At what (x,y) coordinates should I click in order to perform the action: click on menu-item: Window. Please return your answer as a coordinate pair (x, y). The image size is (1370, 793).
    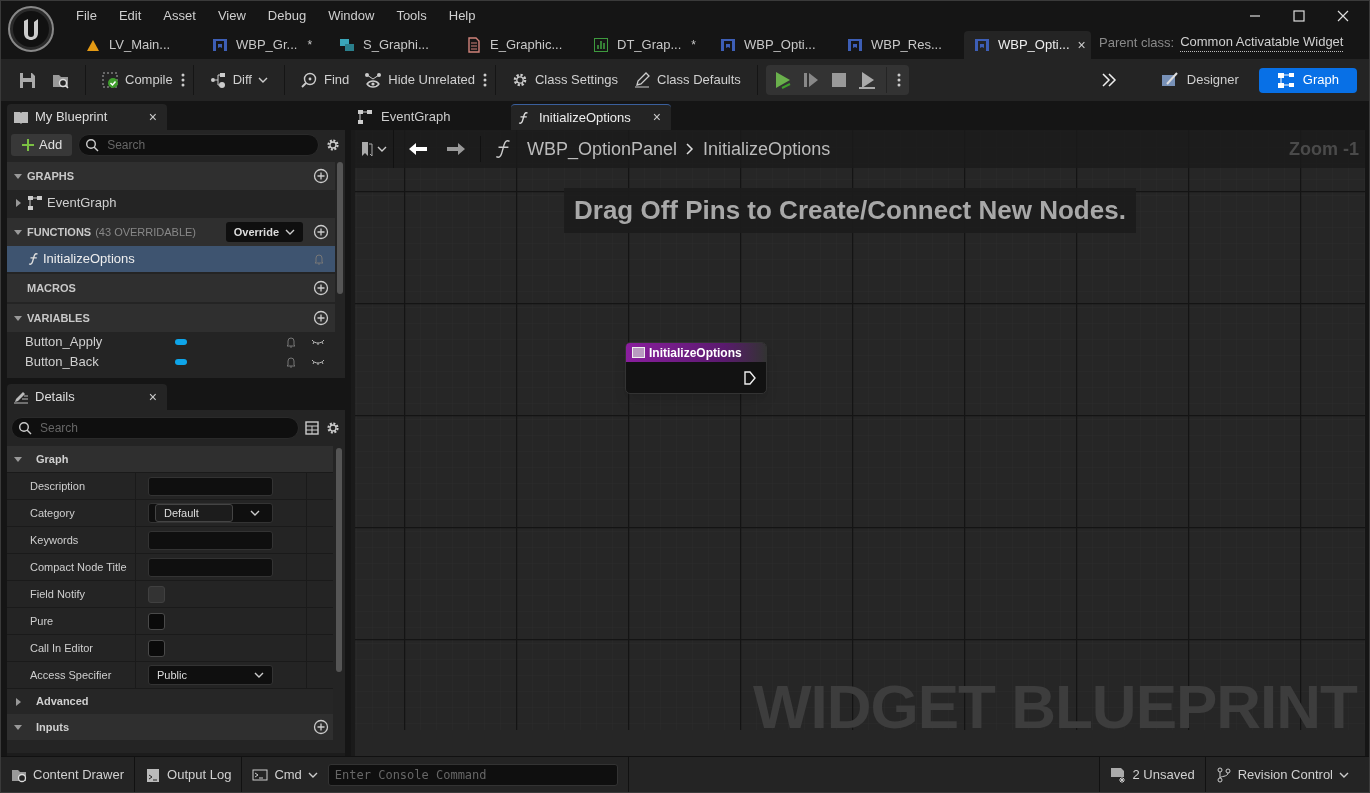
    Looking at the image, I should click on (351, 15).